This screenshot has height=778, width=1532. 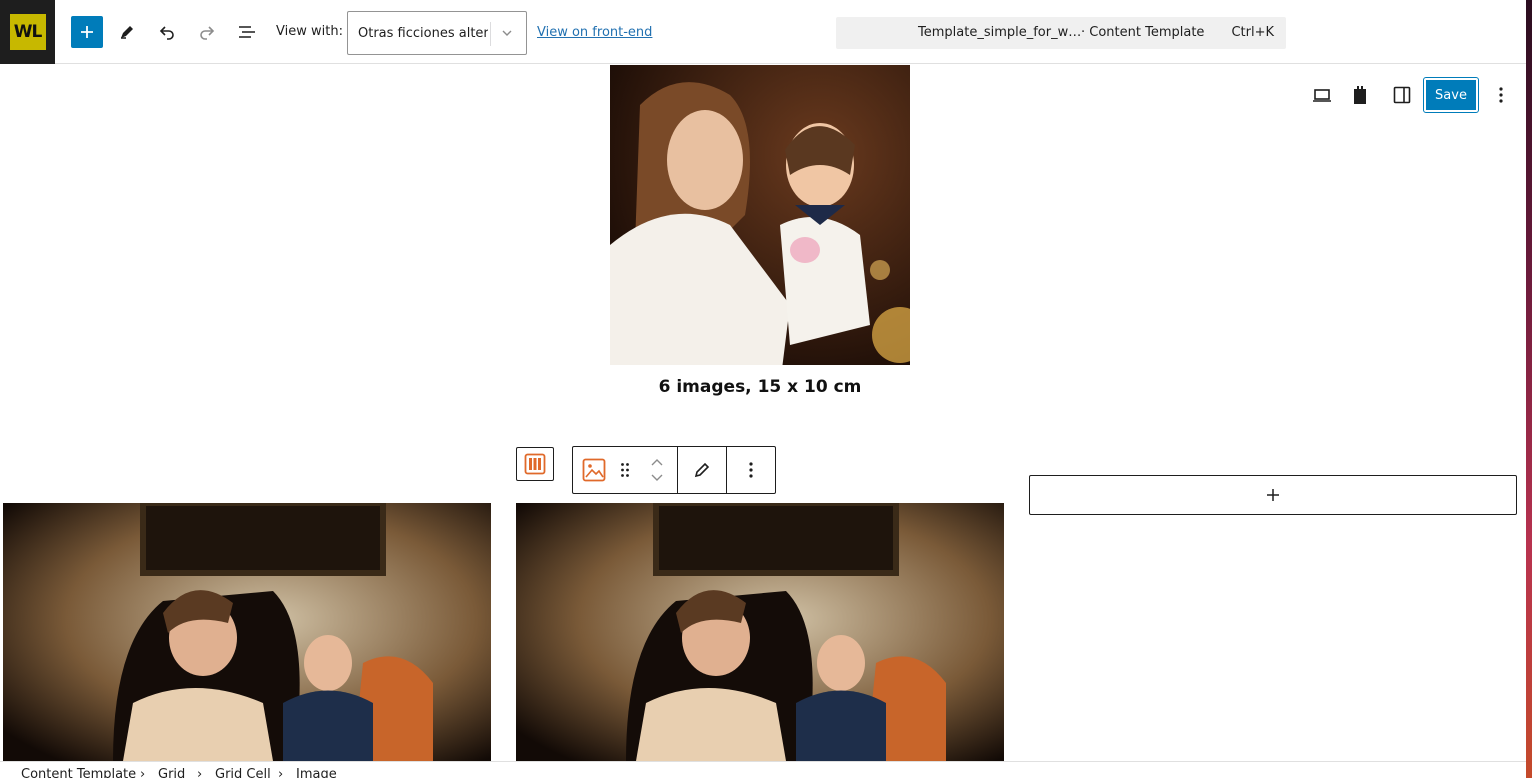 I want to click on options-button, so click(x=1501, y=95).